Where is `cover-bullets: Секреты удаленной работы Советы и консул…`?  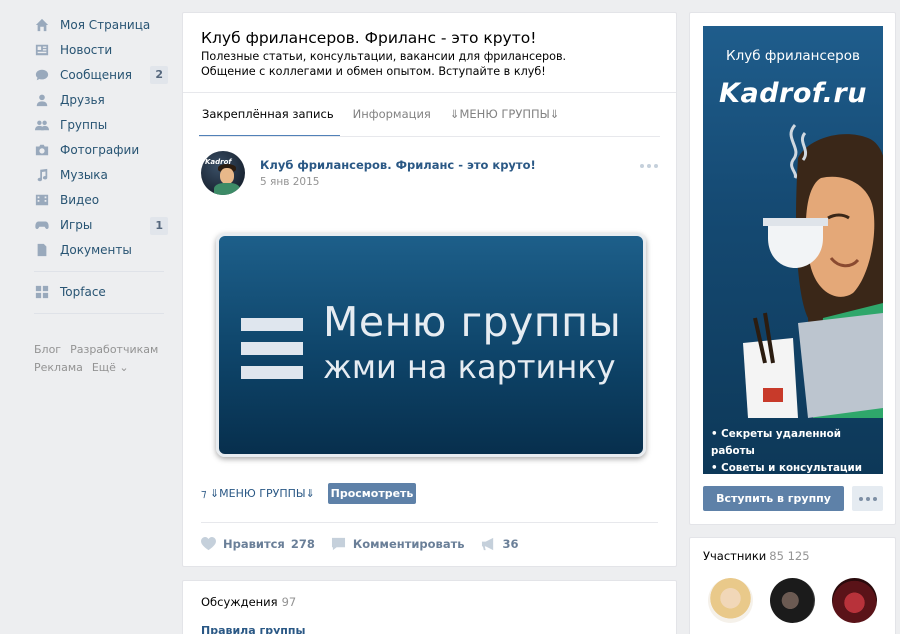 cover-bullets: Секреты удаленной работы Советы и консул… is located at coordinates (797, 450).